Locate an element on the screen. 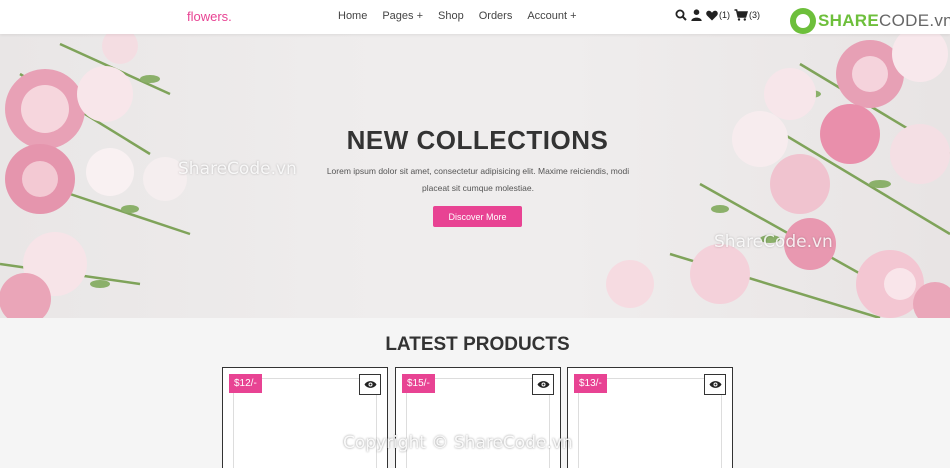  price-badge: $12/- is located at coordinates (245, 383).